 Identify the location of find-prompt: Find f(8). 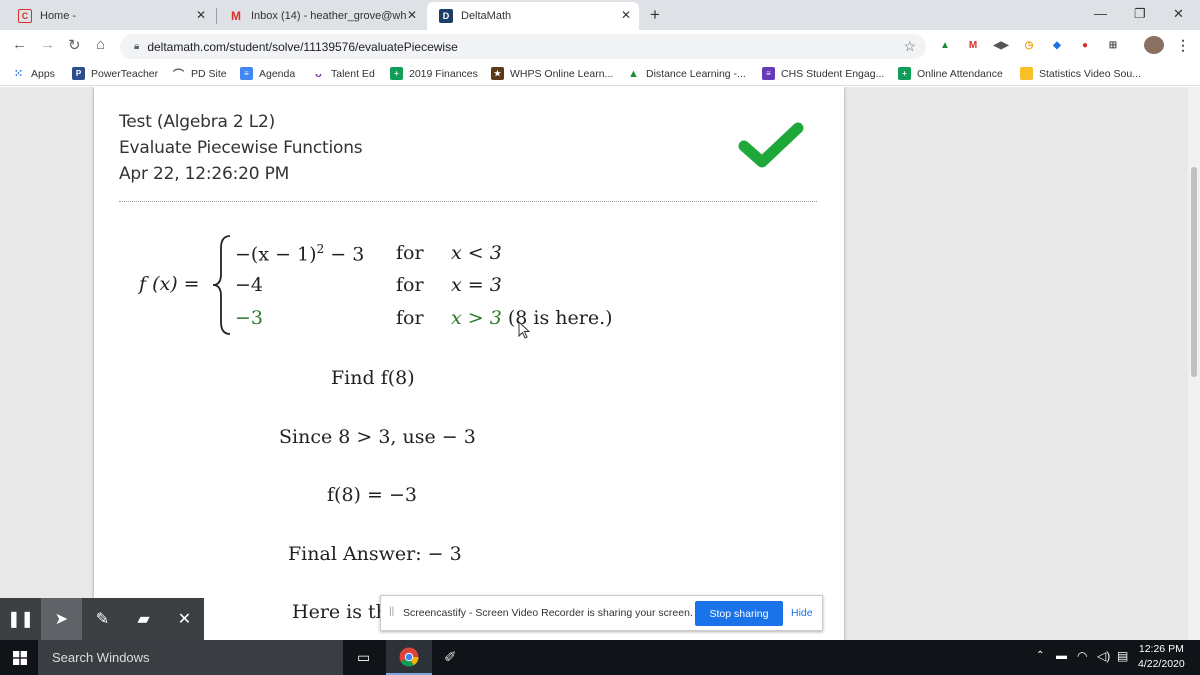
(373, 378).